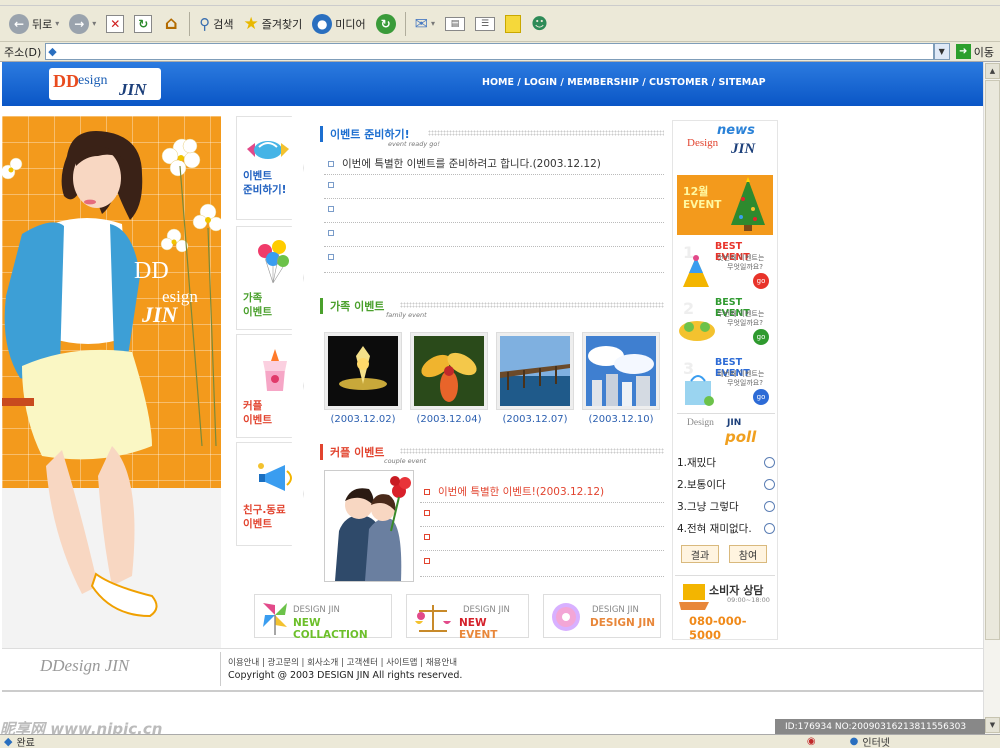 Image resolution: width=1000 pixels, height=749 pixels. What do you see at coordinates (350, 24) in the screenshot?
I see `media-label: 미디어` at bounding box center [350, 24].